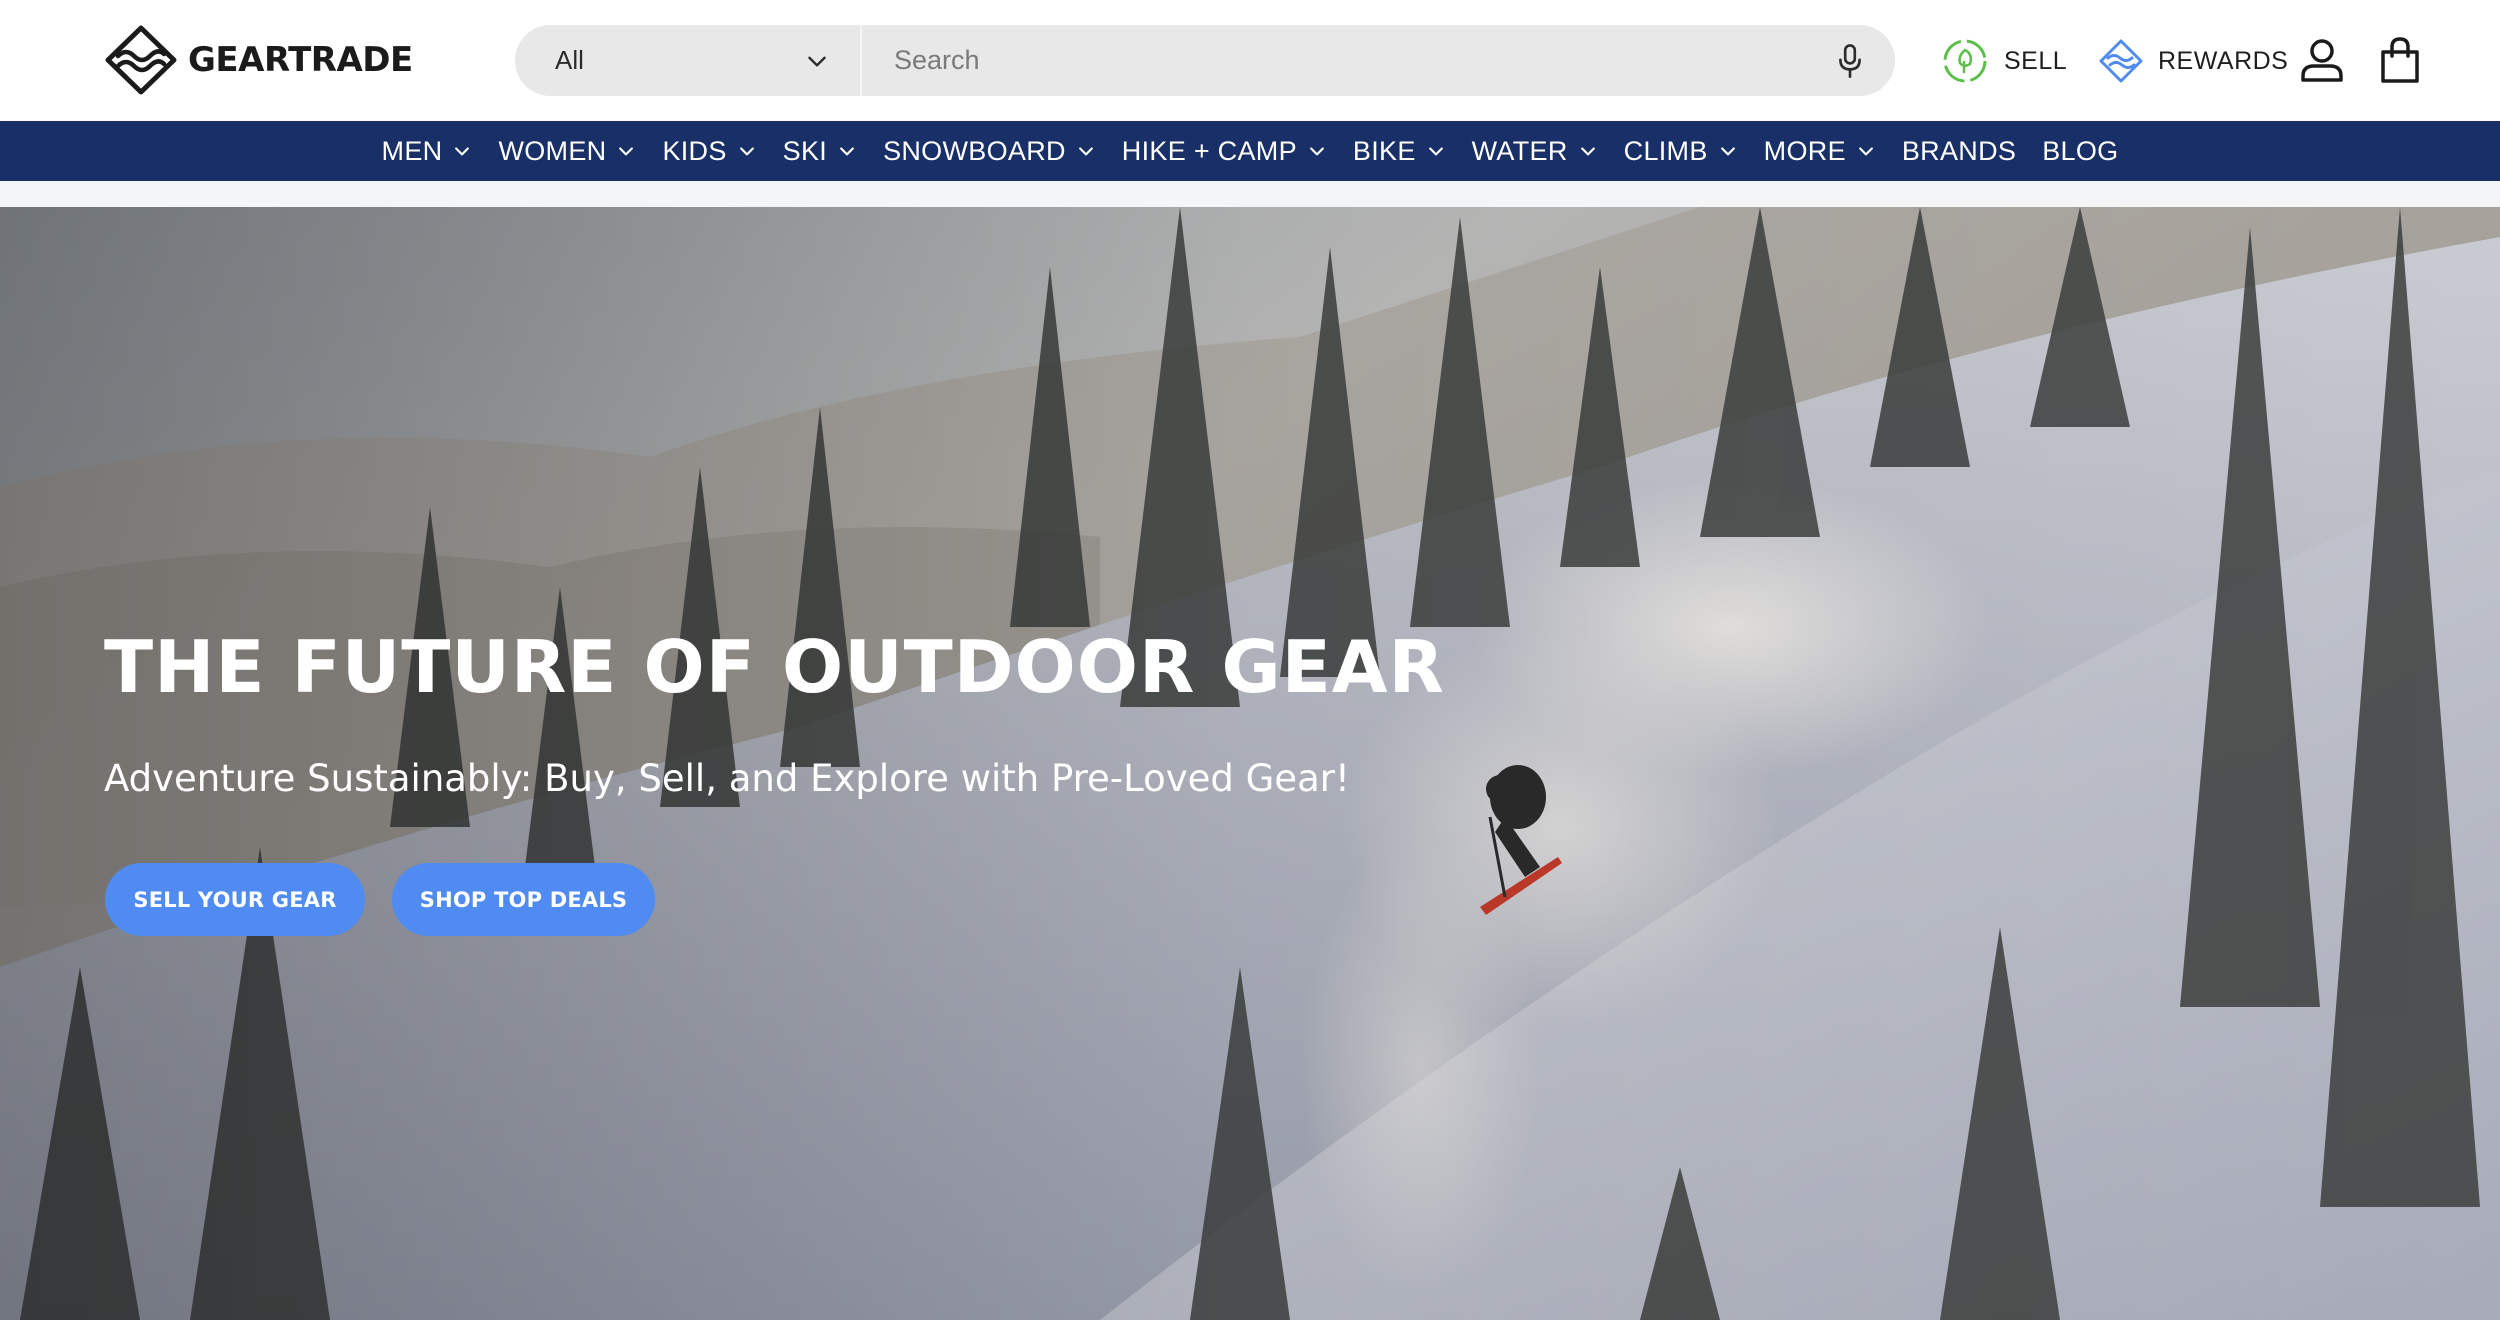 The width and height of the screenshot is (2500, 1320). Describe the element at coordinates (552, 150) in the screenshot. I see `nav-item-label: WOMEN` at that location.